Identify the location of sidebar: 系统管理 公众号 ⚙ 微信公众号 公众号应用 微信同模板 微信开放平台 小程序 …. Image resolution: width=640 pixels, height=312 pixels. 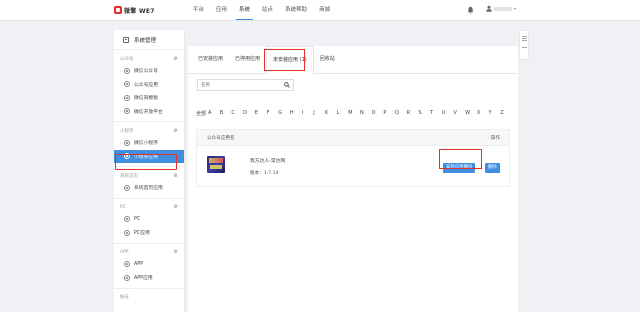
(149, 171).